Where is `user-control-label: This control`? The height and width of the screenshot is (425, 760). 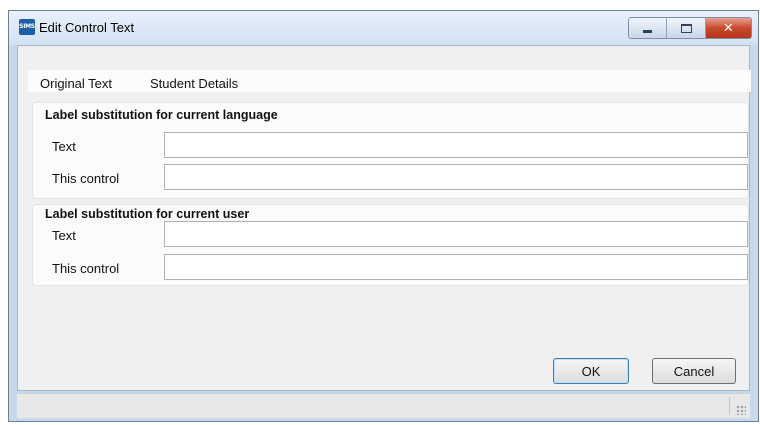 user-control-label: This control is located at coordinates (86, 268).